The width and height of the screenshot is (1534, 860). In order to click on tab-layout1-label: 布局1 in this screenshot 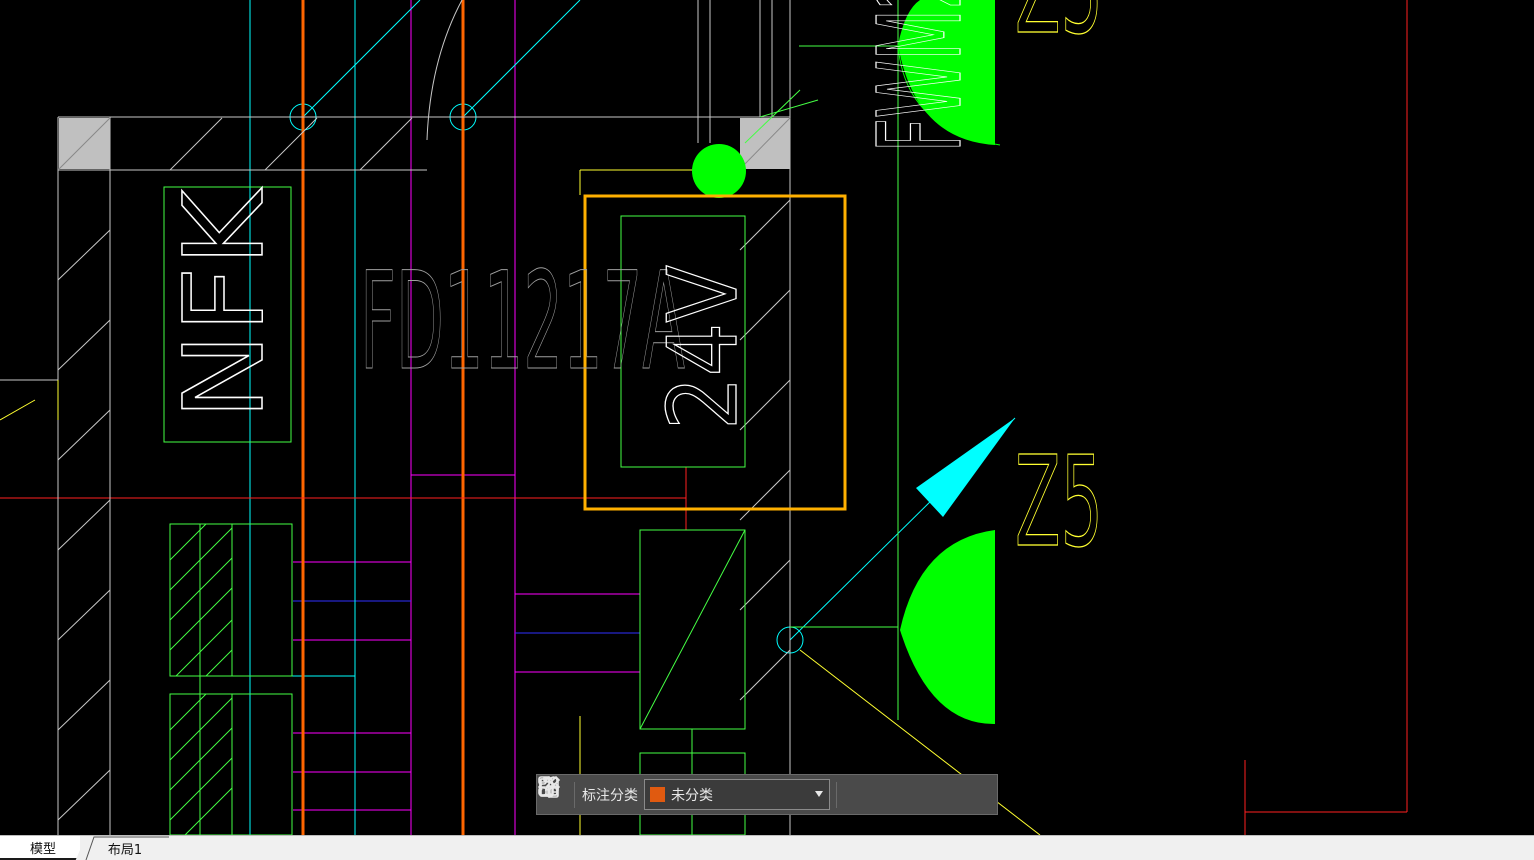, I will do `click(125, 850)`.